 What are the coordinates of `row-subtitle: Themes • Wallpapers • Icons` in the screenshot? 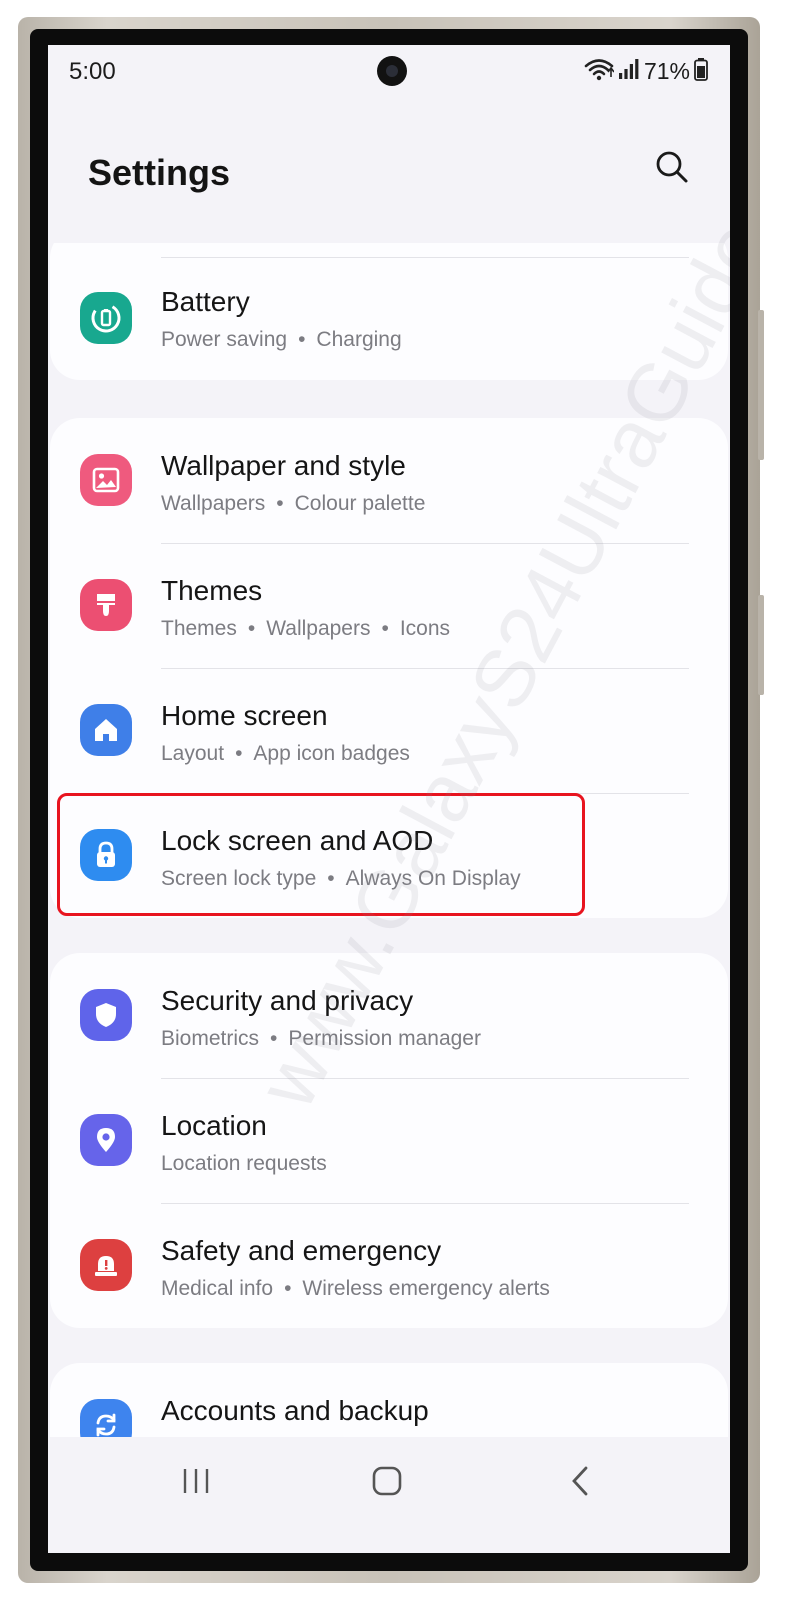 It's located at (306, 628).